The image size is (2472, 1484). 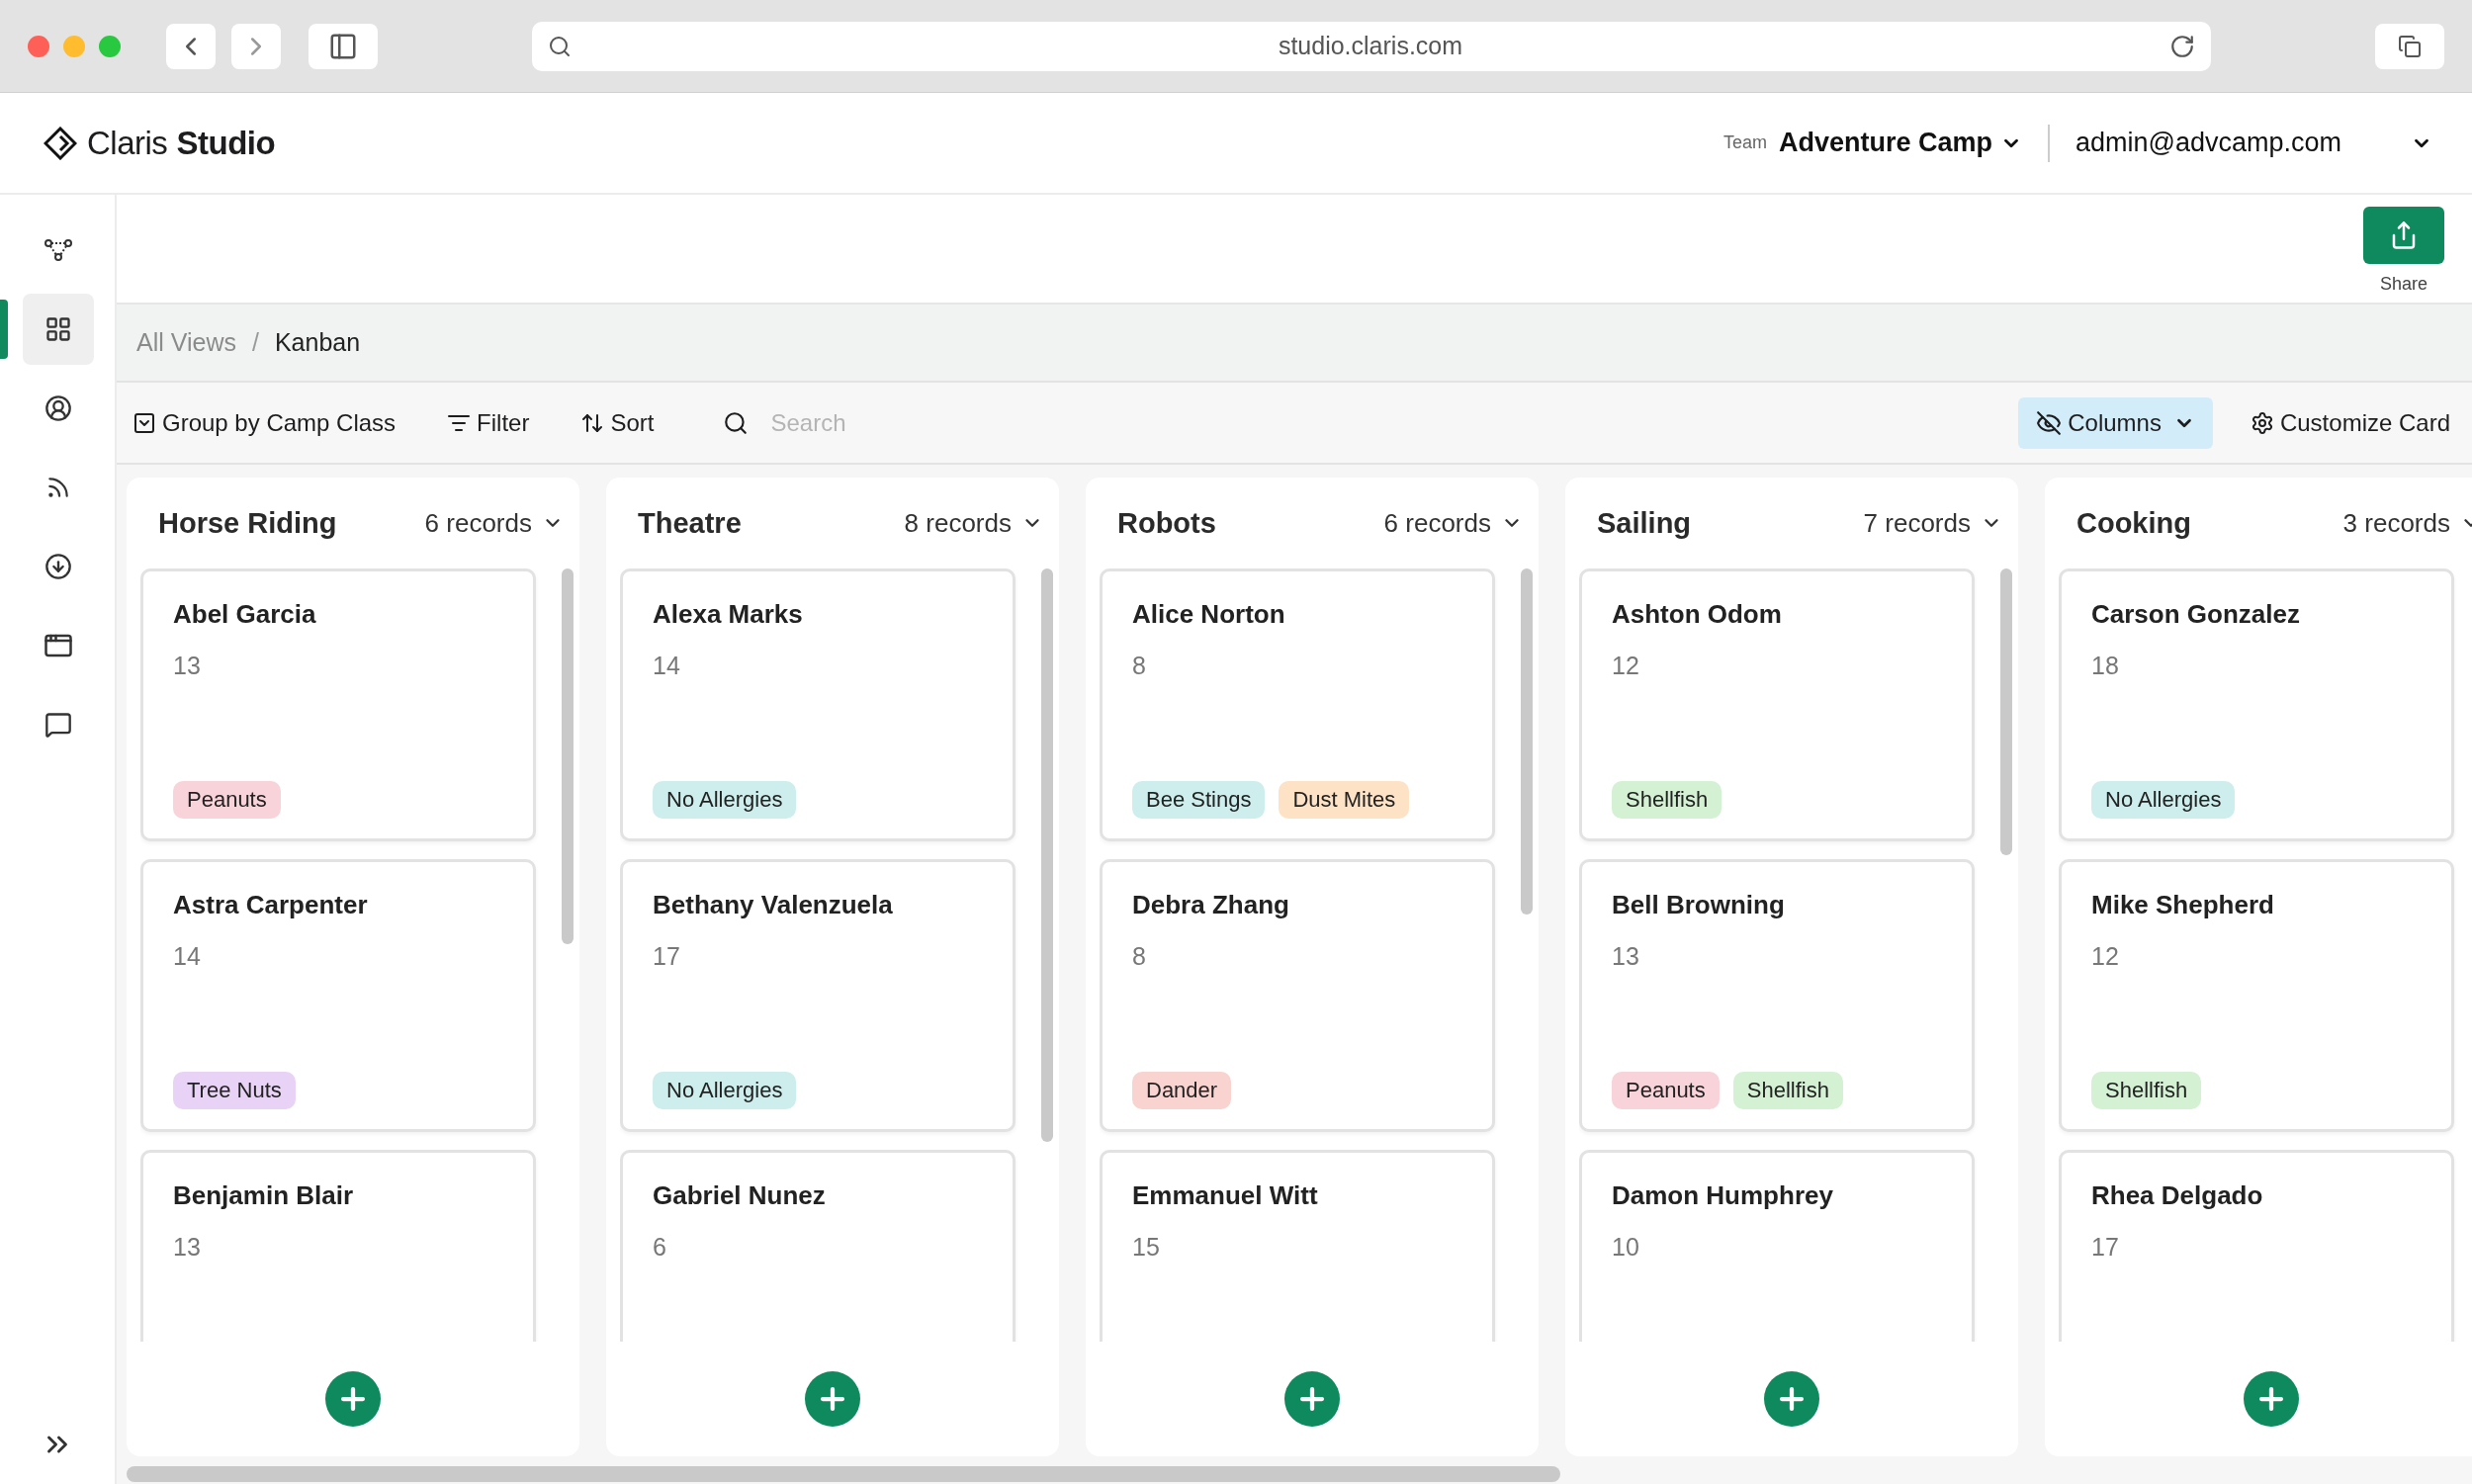 What do you see at coordinates (4, 329) in the screenshot?
I see `selection-indicator` at bounding box center [4, 329].